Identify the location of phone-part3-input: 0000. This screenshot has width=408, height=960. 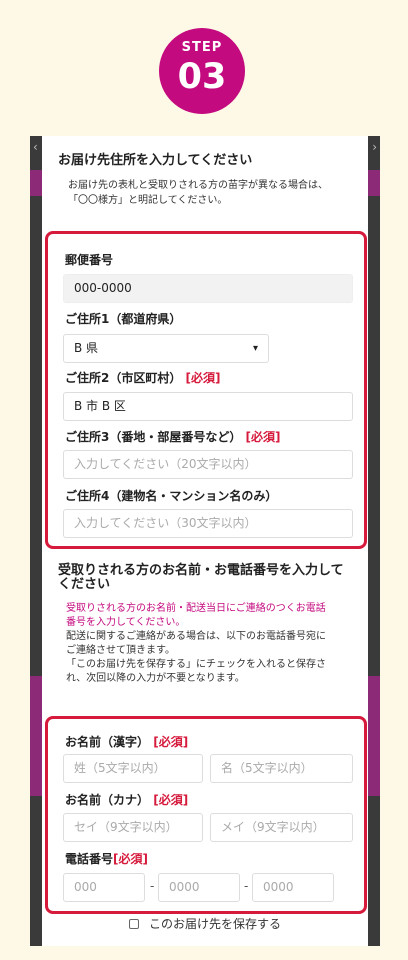
(293, 887).